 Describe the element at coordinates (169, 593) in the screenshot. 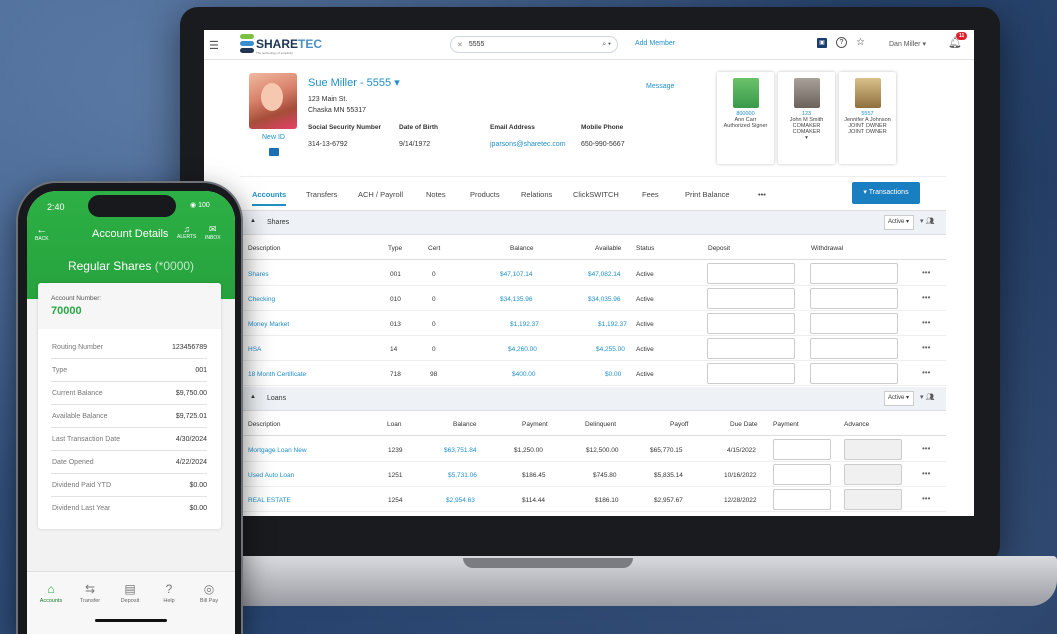

I see `tab-help-mobile: ? Help` at that location.